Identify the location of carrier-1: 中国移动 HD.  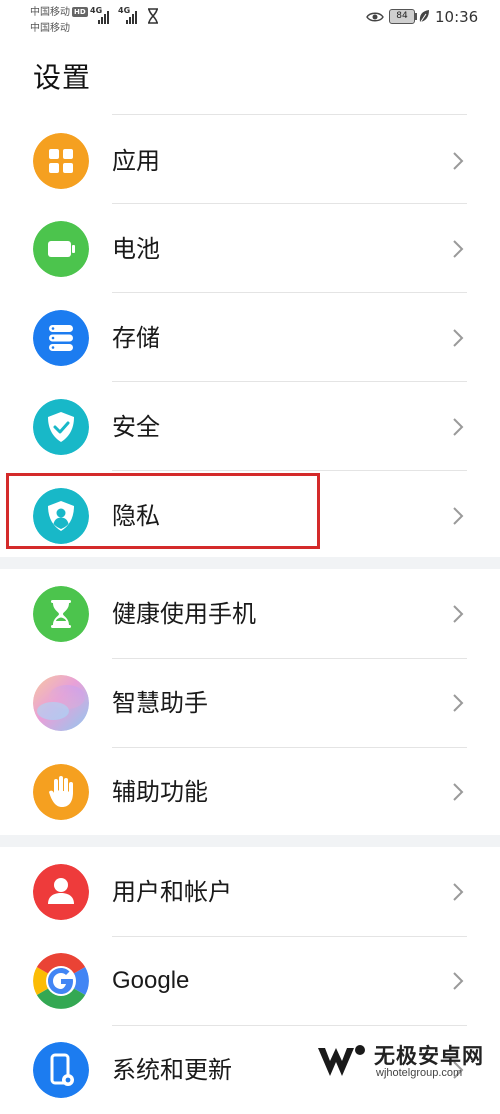
(59, 10).